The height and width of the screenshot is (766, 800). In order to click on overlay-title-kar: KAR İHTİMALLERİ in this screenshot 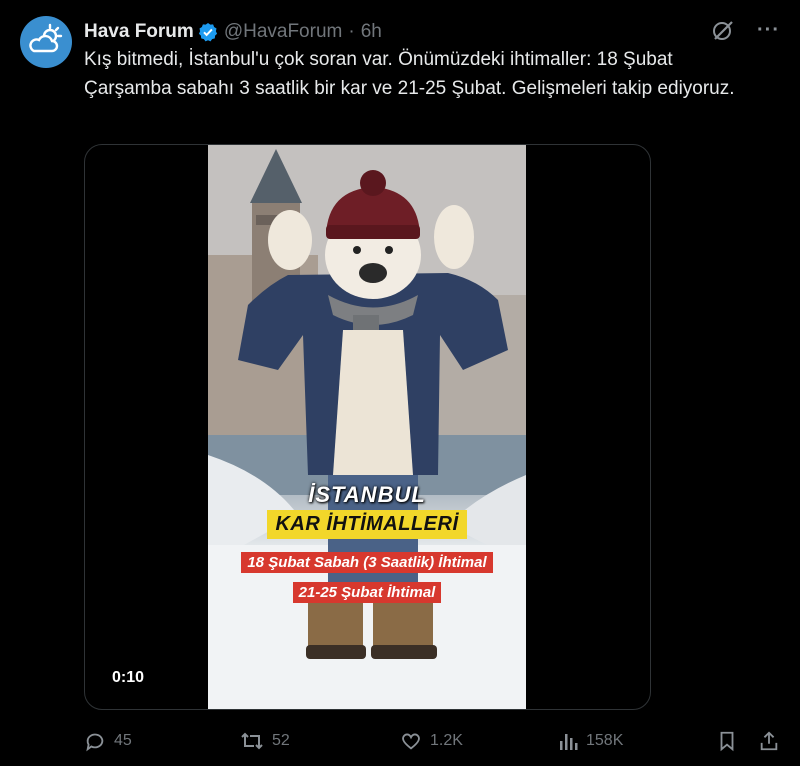, I will do `click(367, 524)`.